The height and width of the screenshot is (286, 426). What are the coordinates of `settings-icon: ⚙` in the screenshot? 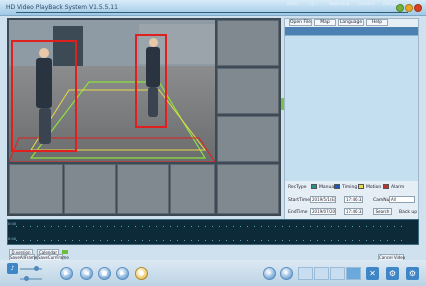 It's located at (392, 273).